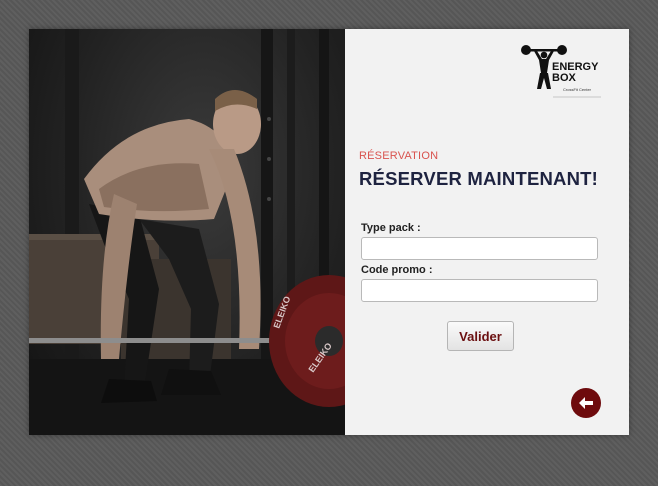  What do you see at coordinates (399, 156) in the screenshot?
I see `section-eyebrow: RÉSERVATION` at bounding box center [399, 156].